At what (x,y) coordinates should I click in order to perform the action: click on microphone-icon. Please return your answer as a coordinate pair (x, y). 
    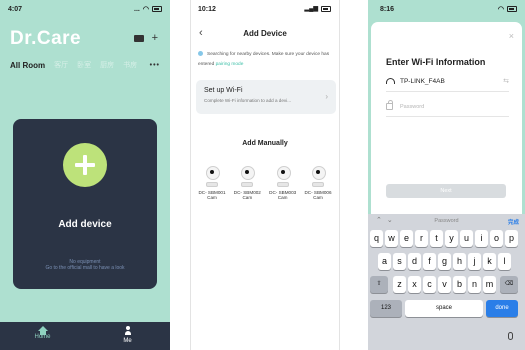
    Looking at the image, I should click on (510, 336).